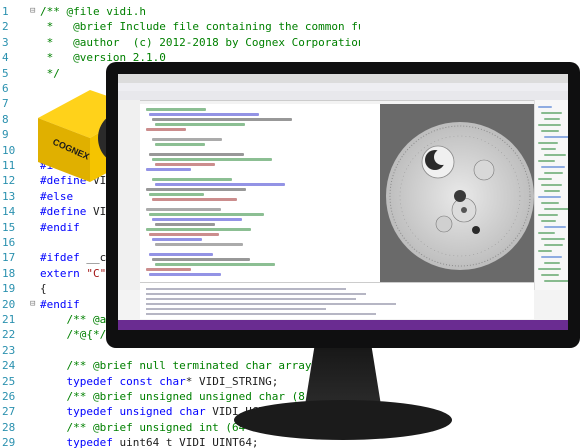 This screenshot has width=580, height=448. I want to click on monitor-stand-neck, so click(343, 376).